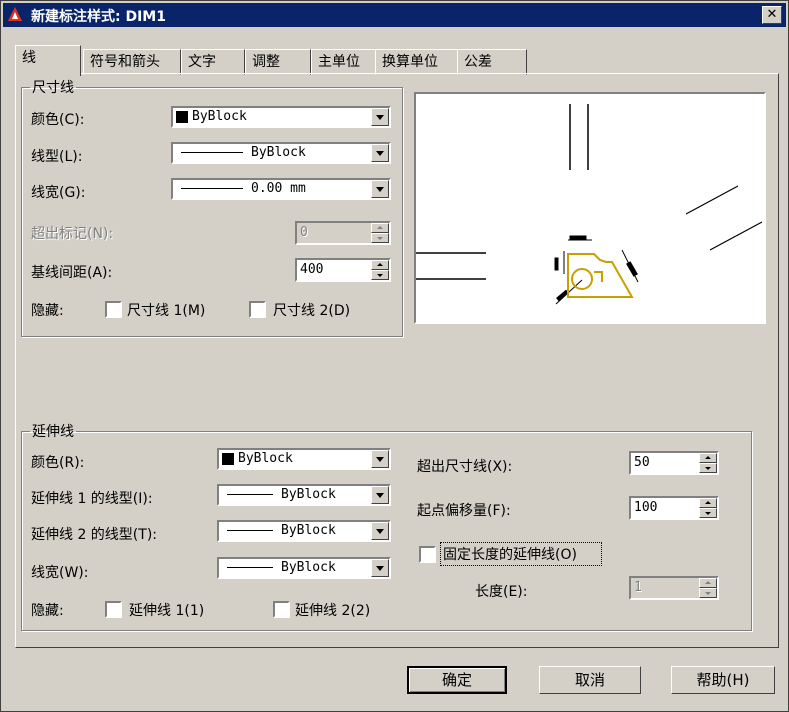  Describe the element at coordinates (674, 463) in the screenshot. I see `beyond-dim-spinner: 50` at that location.